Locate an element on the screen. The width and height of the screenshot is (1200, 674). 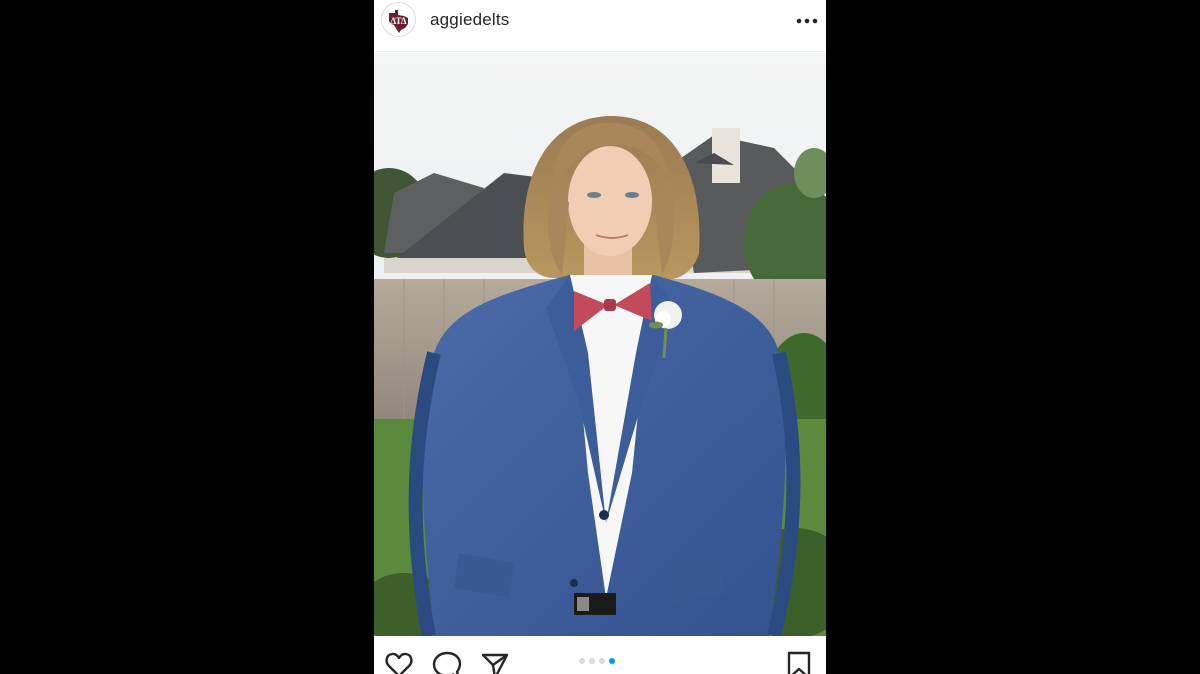
svg-text: ΔΤΔ is located at coordinates (398, 21).